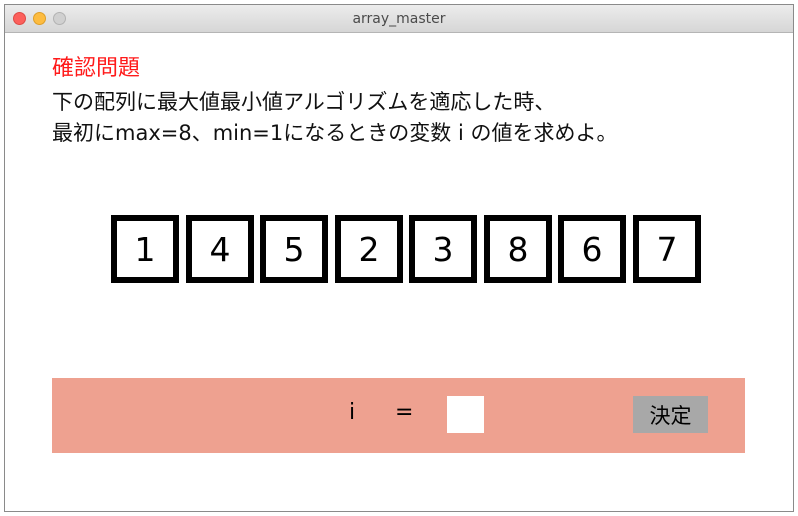 This screenshot has height=516, width=798. What do you see at coordinates (592, 249) in the screenshot?
I see `array-cell: 6` at bounding box center [592, 249].